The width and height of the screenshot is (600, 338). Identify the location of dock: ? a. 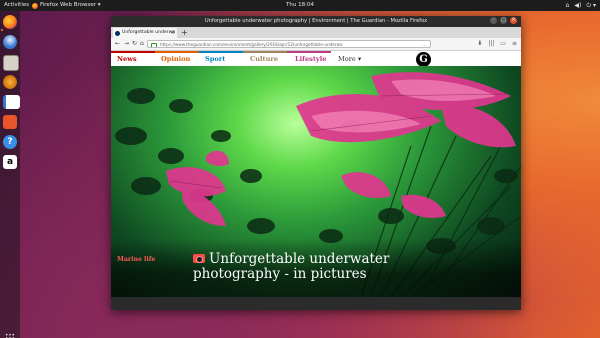
(10, 174).